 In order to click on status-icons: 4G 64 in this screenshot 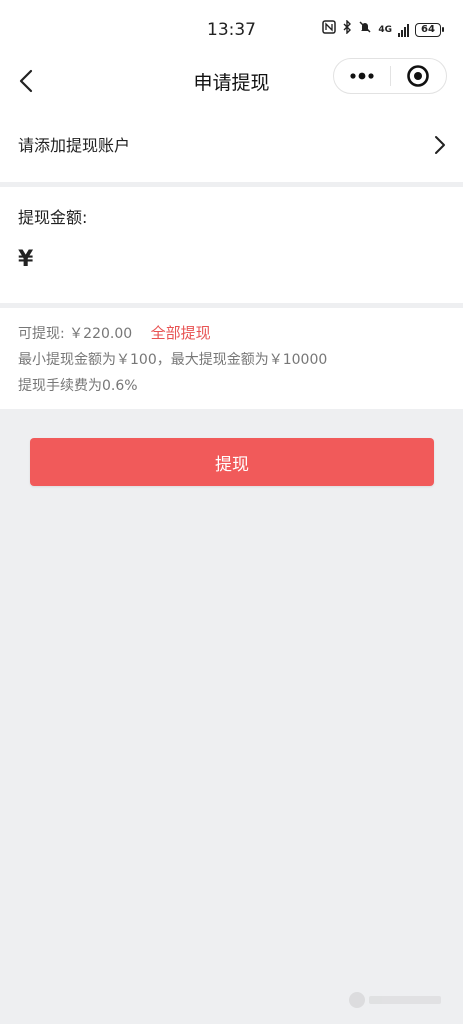, I will do `click(383, 29)`.